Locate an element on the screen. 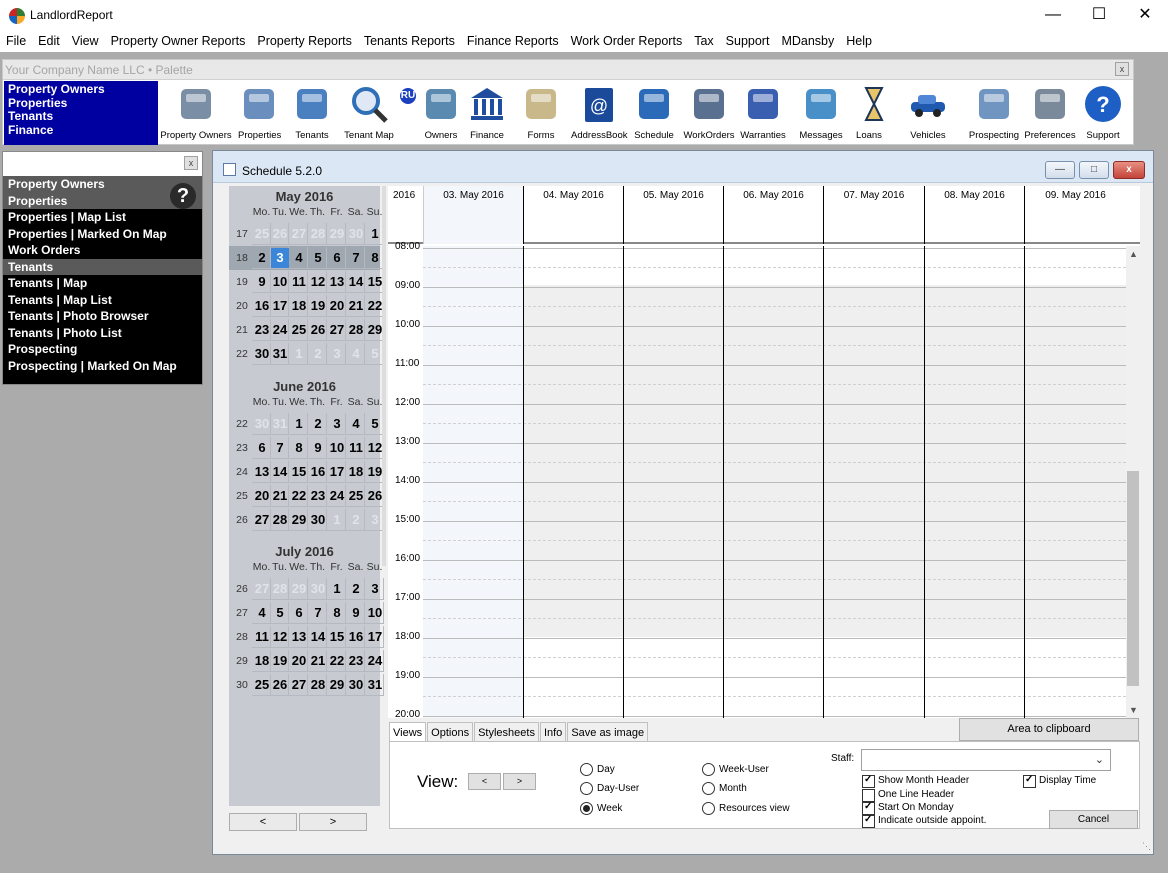 The image size is (1168, 873). palette-properties-button: Properties is located at coordinates (259, 113).